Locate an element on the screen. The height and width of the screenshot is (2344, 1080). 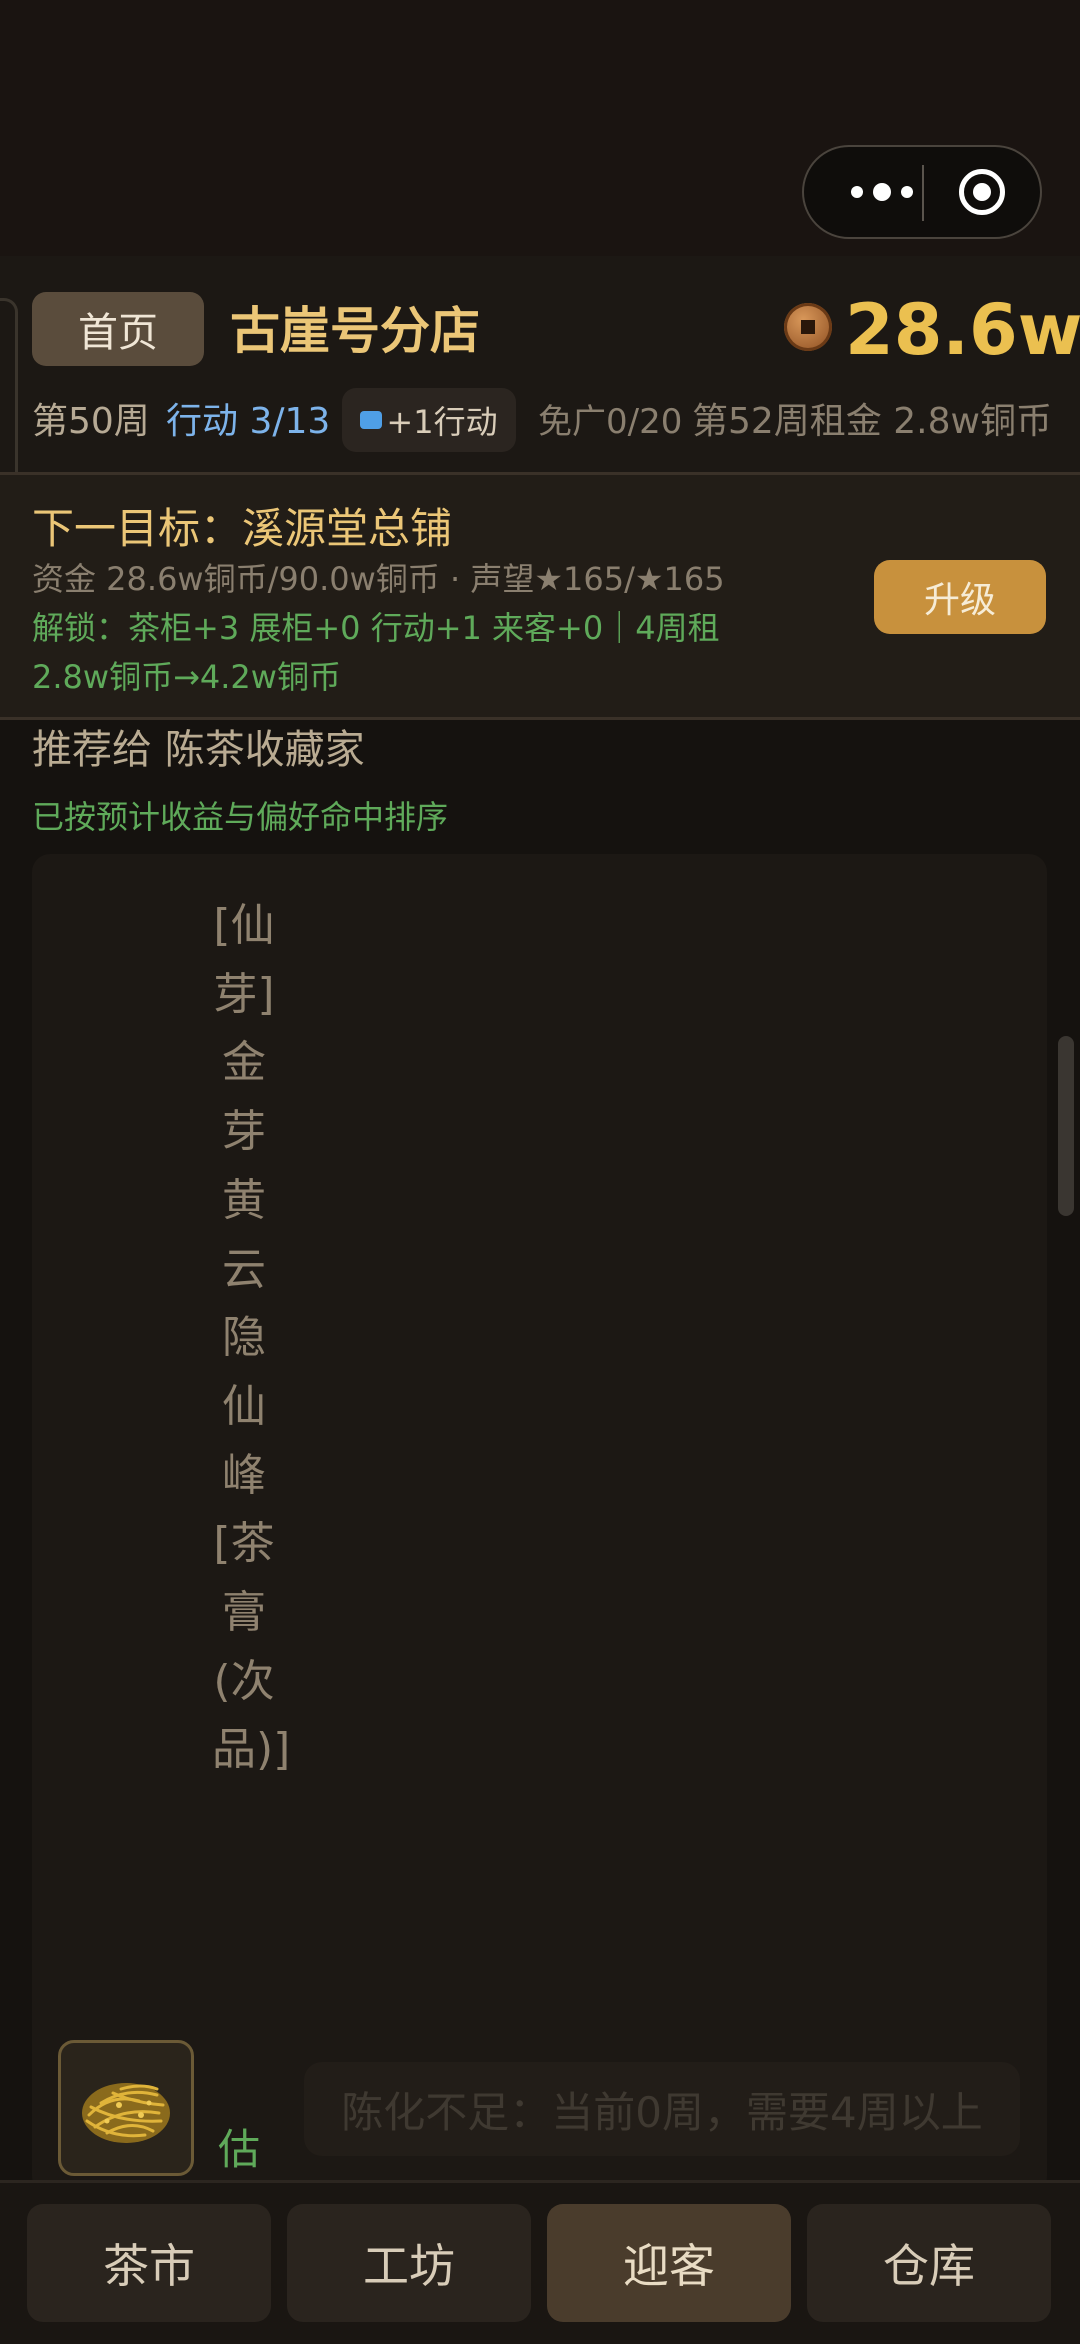
money-amount: 28.6w is located at coordinates (962, 330).